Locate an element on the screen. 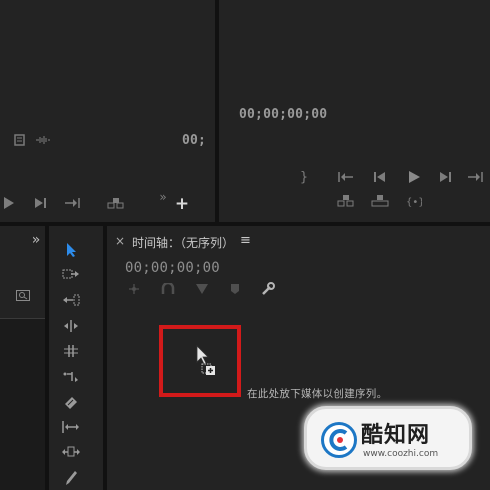 Image resolution: width=490 pixels, height=490 pixels. close-tab-button: × is located at coordinates (120, 241).